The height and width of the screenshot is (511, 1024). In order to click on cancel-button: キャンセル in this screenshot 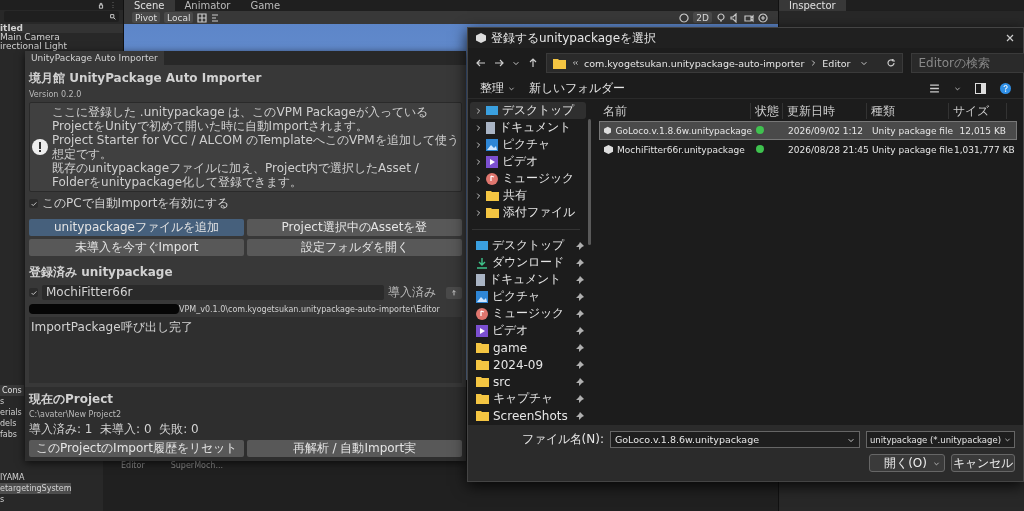, I will do `click(983, 463)`.